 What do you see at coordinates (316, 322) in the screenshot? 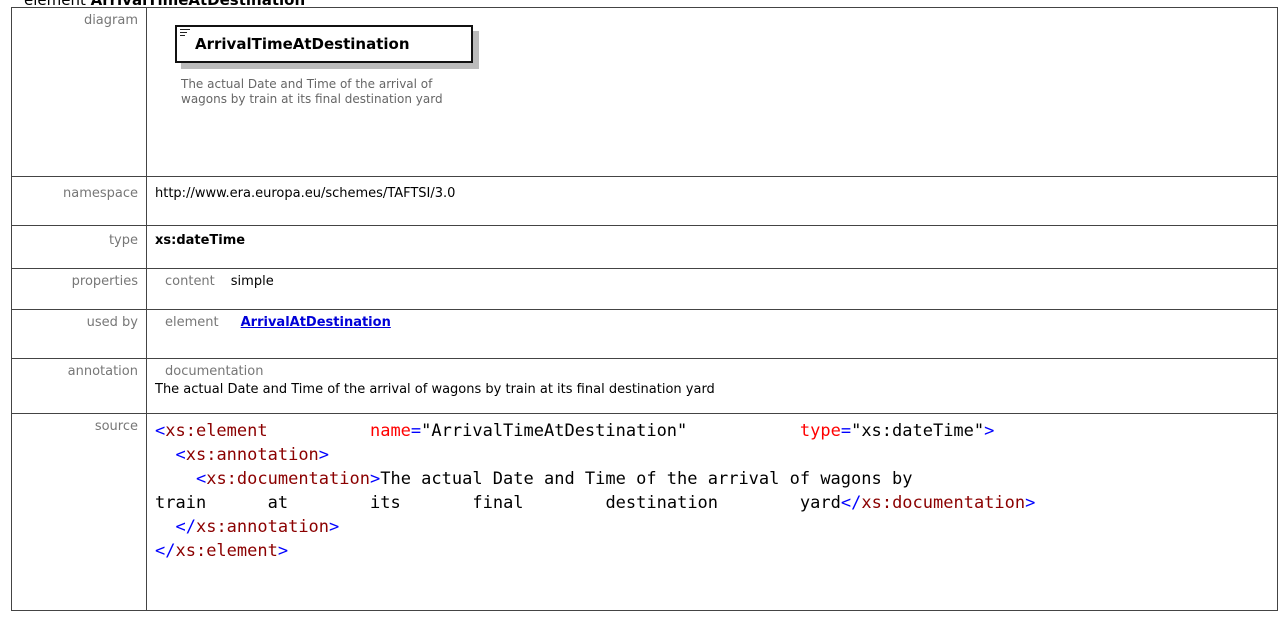
I see `used-by-link: ArrivalAtDestination` at bounding box center [316, 322].